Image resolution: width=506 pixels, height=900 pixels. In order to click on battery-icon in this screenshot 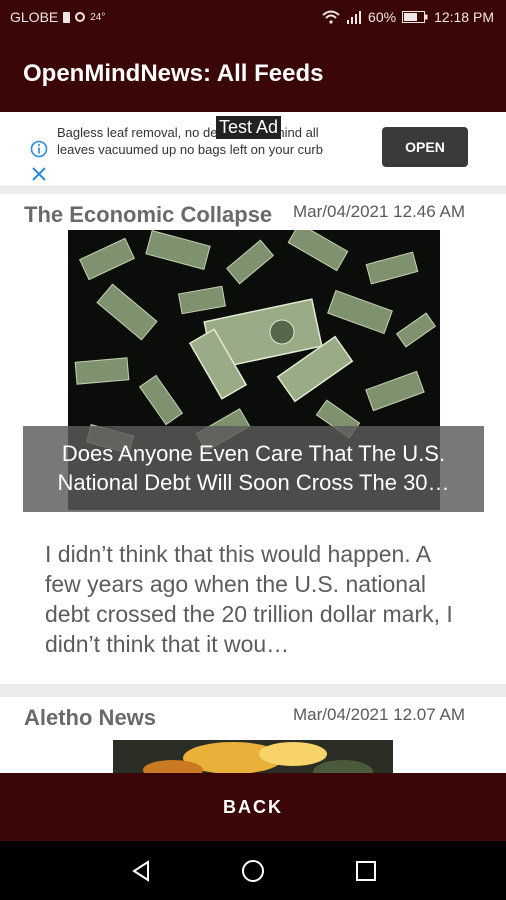, I will do `click(415, 17)`.